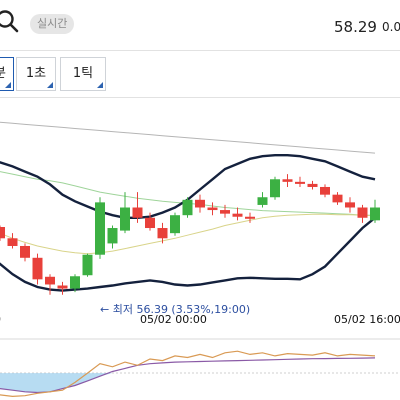  What do you see at coordinates (188, 234) in the screenshot?
I see `ma-mid-line` at bounding box center [188, 234].